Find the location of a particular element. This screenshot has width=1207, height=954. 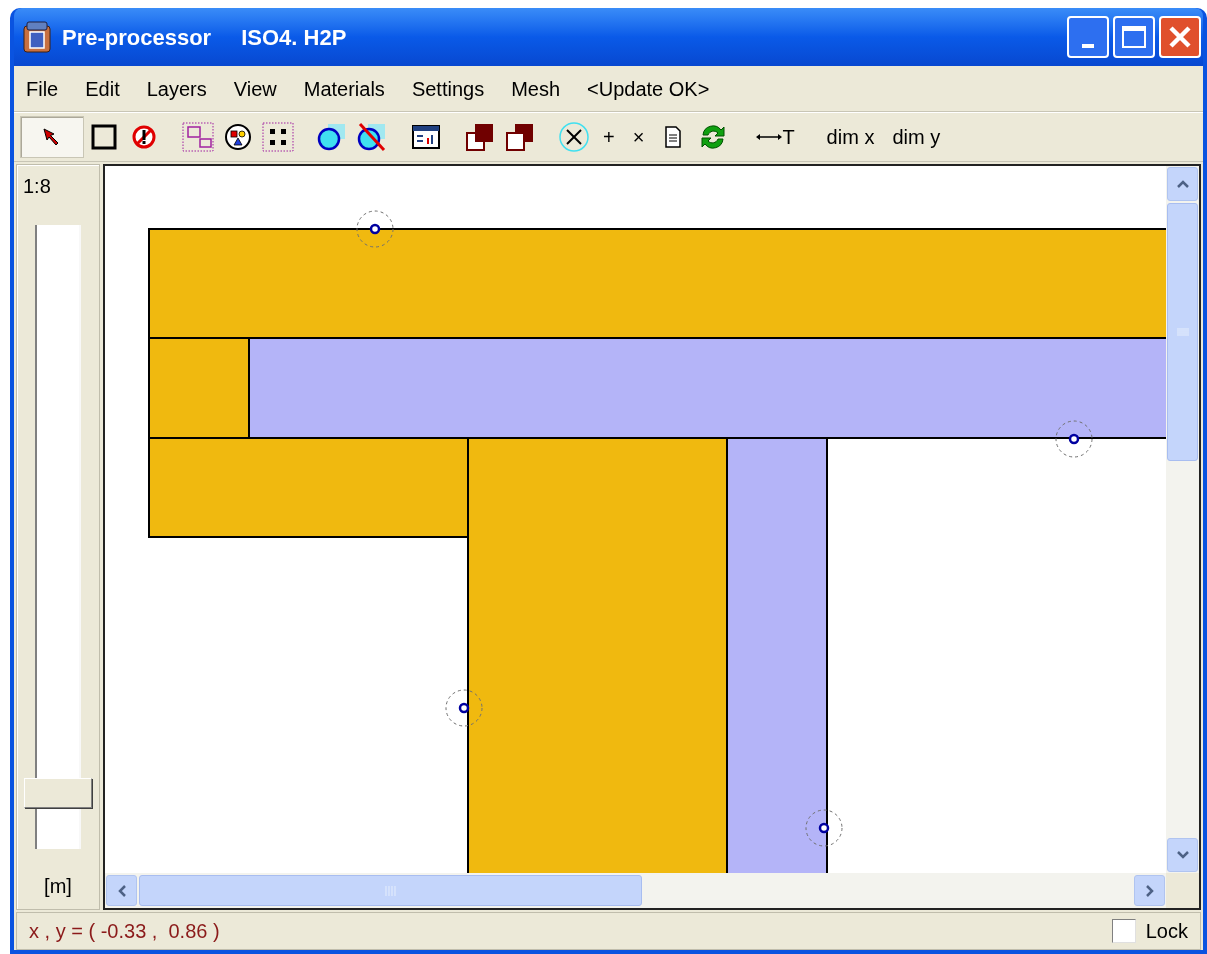

scroll-down-button is located at coordinates (1182, 855).